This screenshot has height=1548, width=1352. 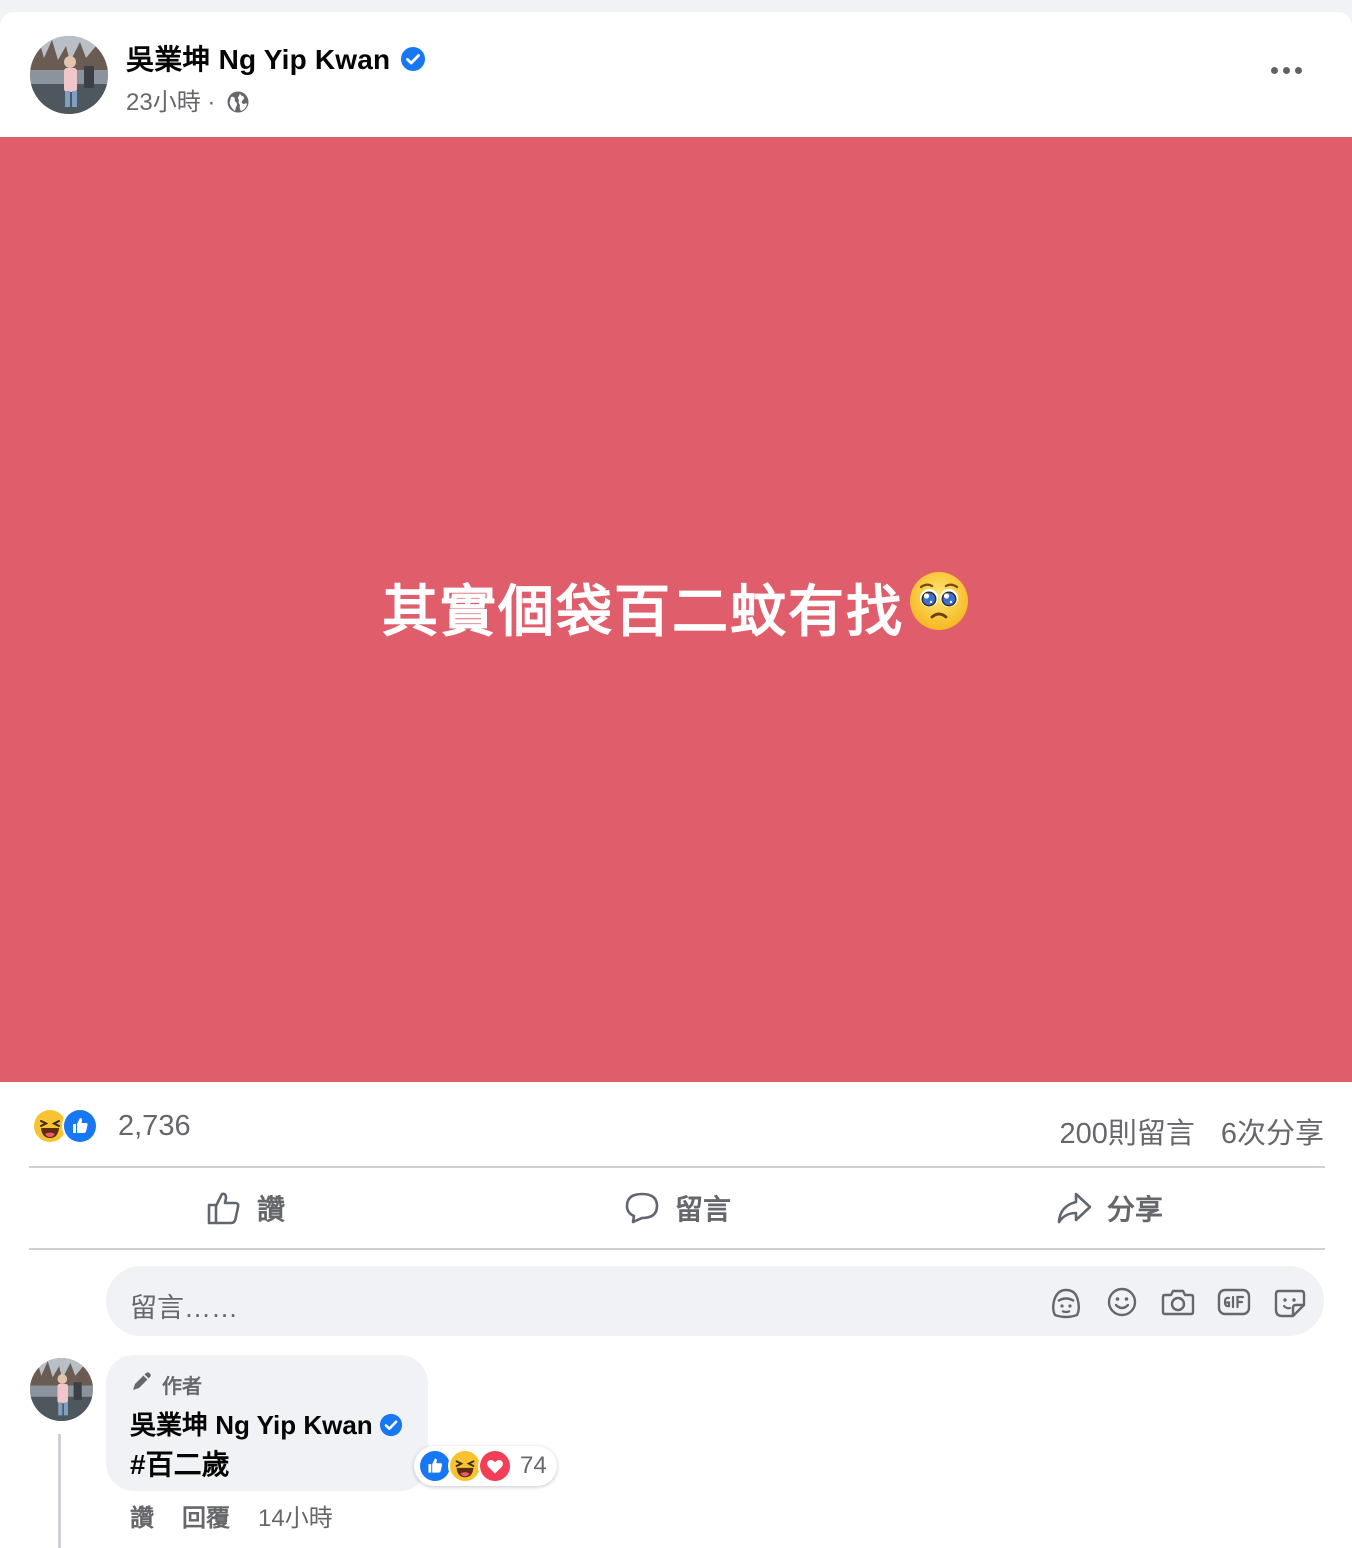 What do you see at coordinates (1074, 1208) in the screenshot?
I see `share-arrow-icon` at bounding box center [1074, 1208].